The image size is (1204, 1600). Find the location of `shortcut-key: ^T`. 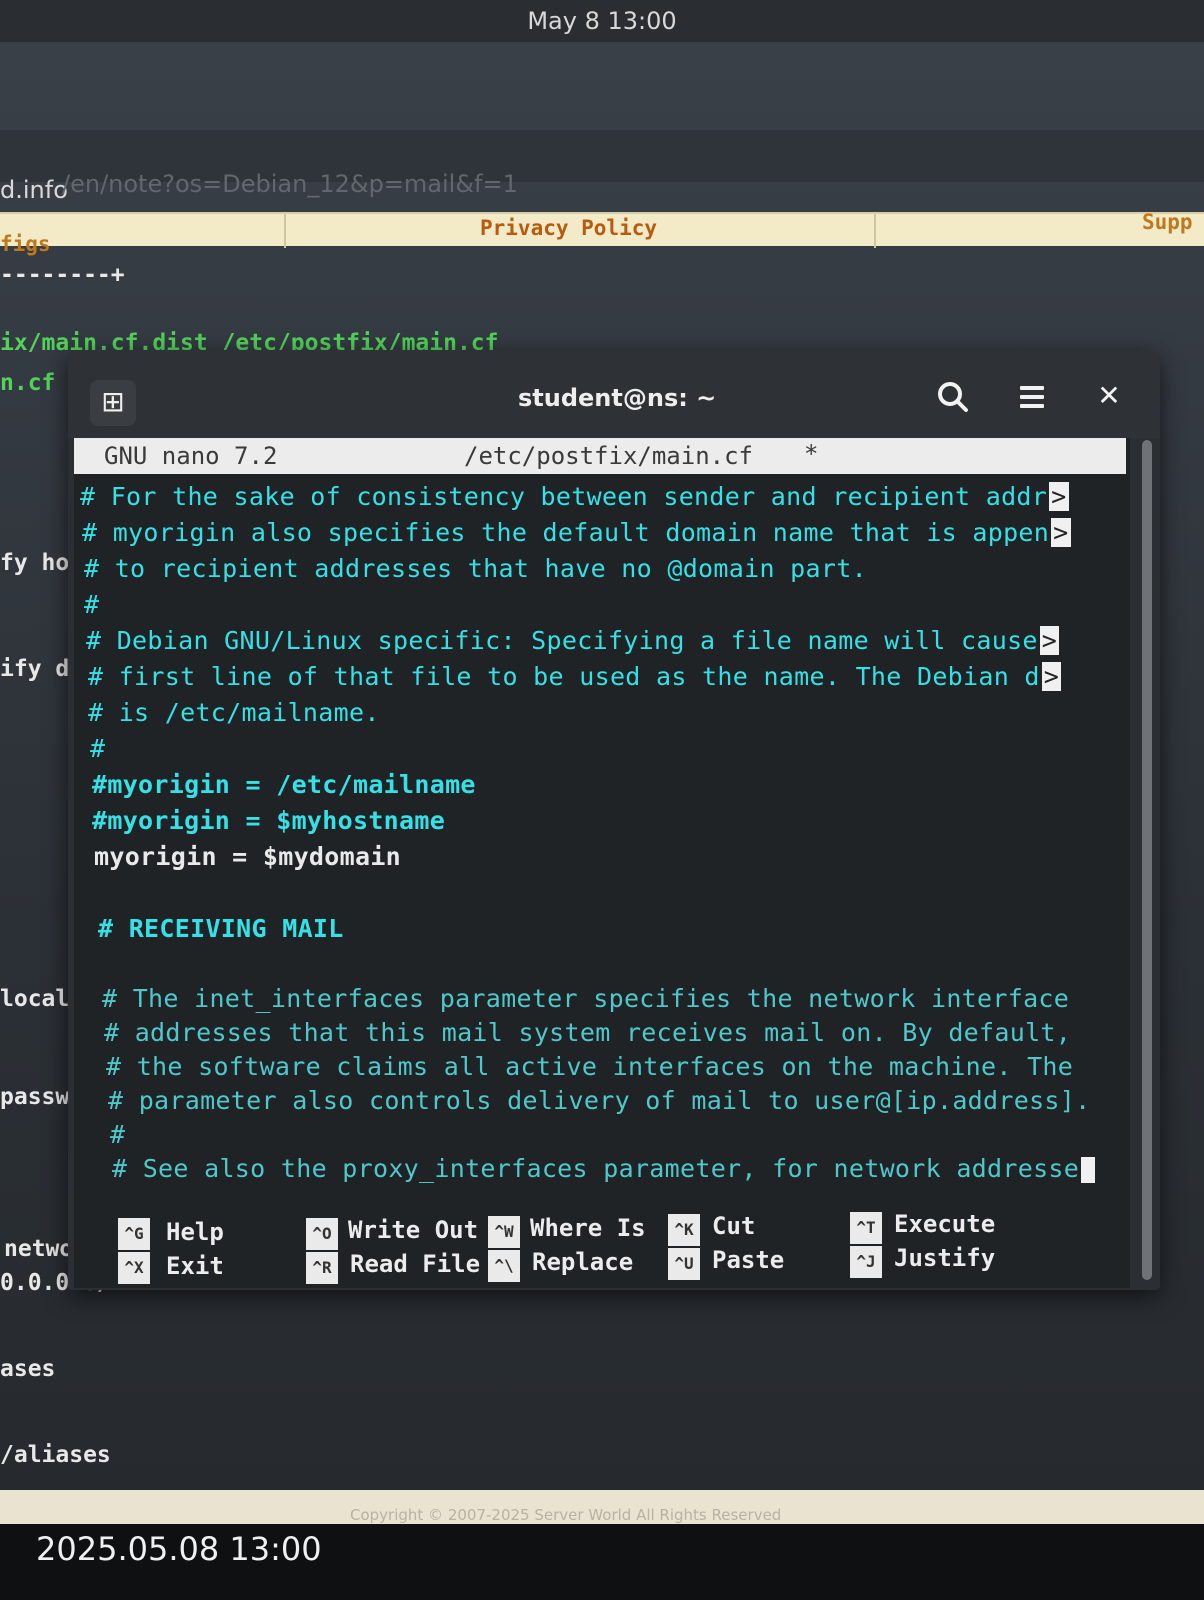

shortcut-key: ^T is located at coordinates (866, 1228).